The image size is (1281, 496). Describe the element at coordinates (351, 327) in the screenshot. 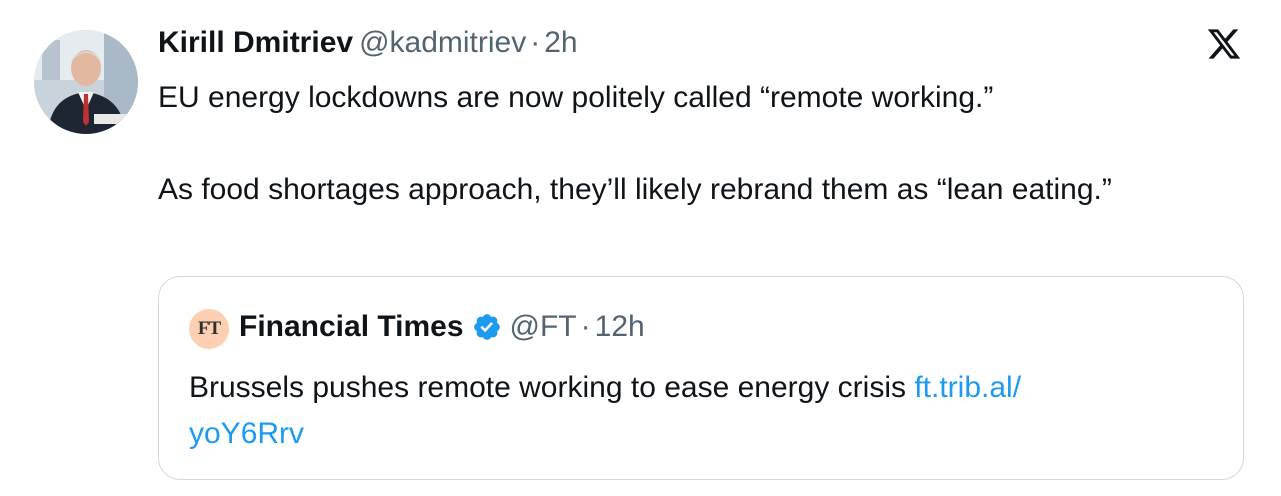

I see `quoted-author-name: Financial Times` at that location.